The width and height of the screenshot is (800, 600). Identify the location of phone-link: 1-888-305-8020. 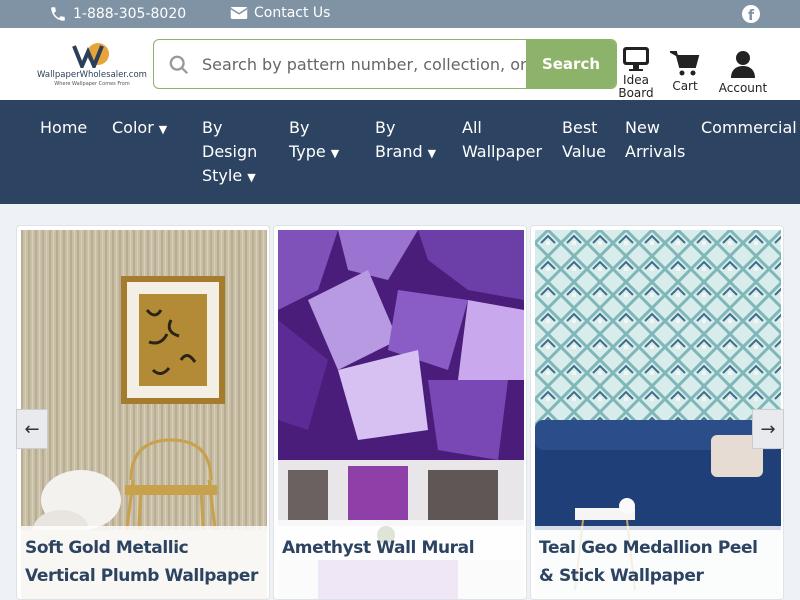
(117, 14).